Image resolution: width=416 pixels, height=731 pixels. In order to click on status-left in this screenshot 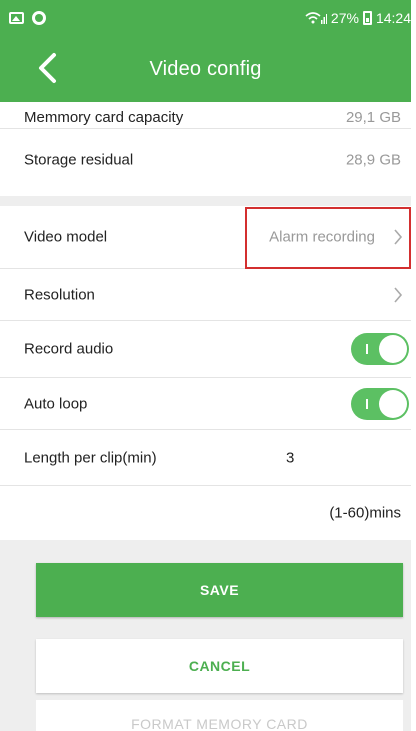, I will do `click(27, 18)`.